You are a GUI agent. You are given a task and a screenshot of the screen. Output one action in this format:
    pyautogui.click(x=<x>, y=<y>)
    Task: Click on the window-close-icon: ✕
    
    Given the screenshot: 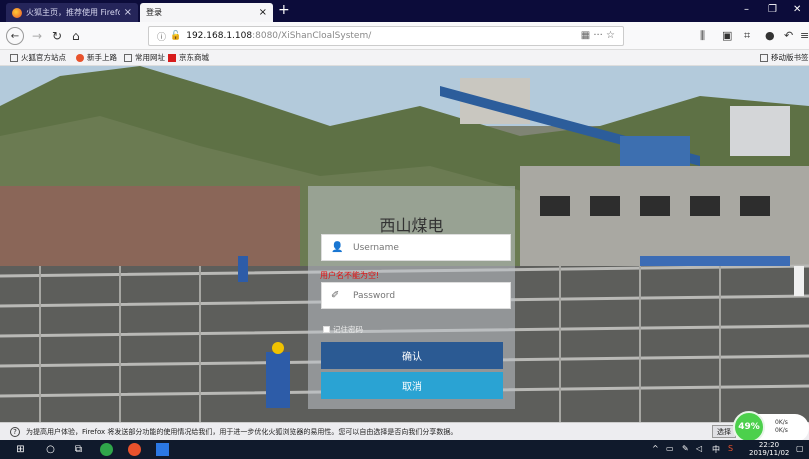 What is the action you would take?
    pyautogui.click(x=797, y=9)
    